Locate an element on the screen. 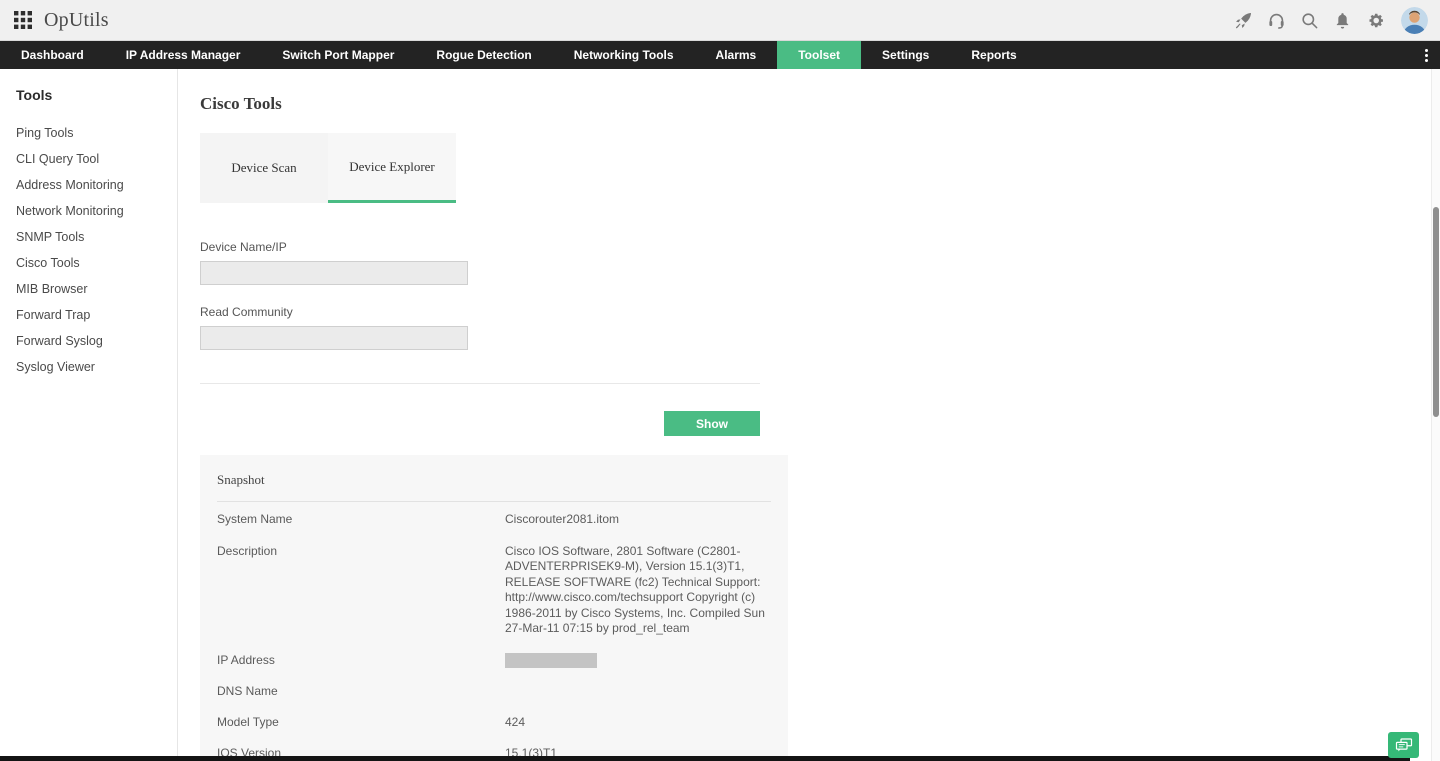 The width and height of the screenshot is (1440, 761). sidebar-item-snmp-tools: SNMP Tools is located at coordinates (88, 237).